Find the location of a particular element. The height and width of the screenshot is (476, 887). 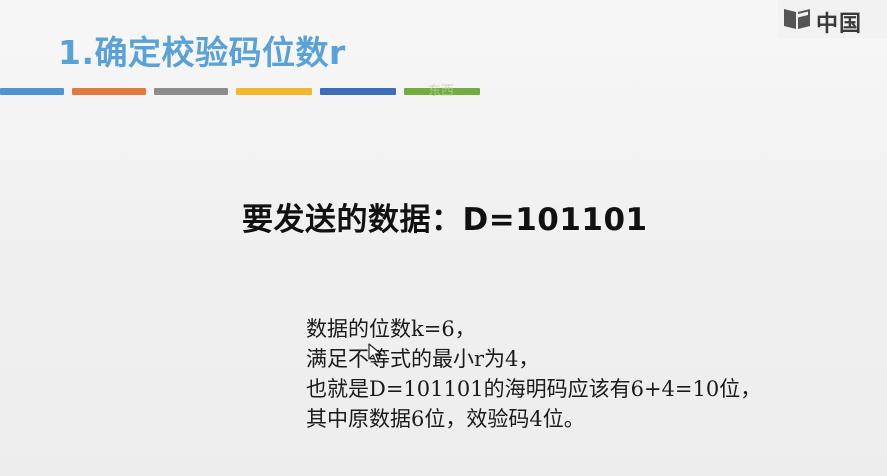

explanation-line-1: 数据的位数k=6， is located at coordinates (391, 329).